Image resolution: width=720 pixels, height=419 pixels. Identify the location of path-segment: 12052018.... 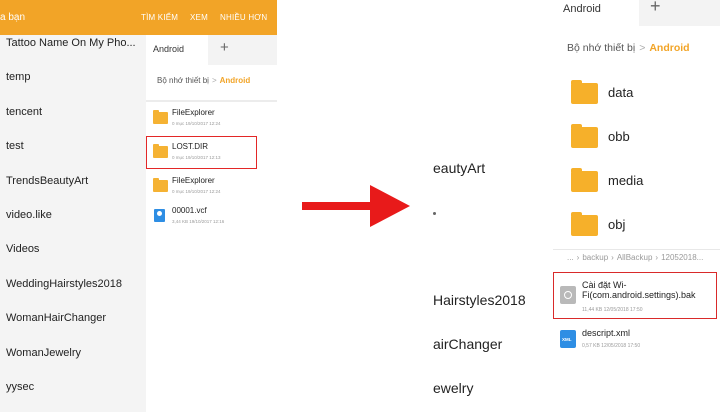
(682, 257).